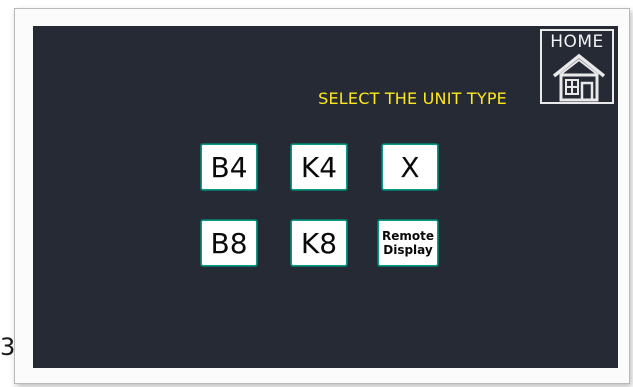  Describe the element at coordinates (8, 347) in the screenshot. I see `edge-text: 3` at that location.